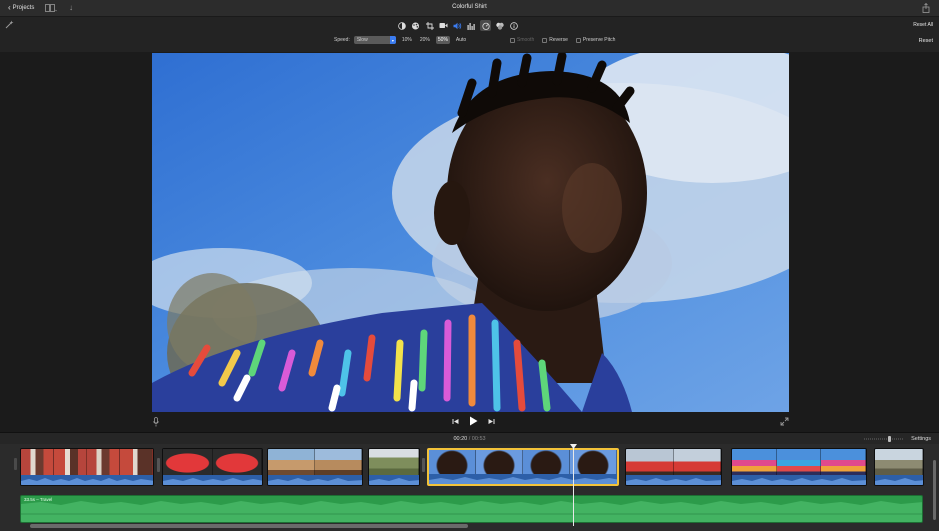 This screenshot has height=531, width=939. What do you see at coordinates (545, 40) in the screenshot?
I see `reverse-checkbox-box` at bounding box center [545, 40].